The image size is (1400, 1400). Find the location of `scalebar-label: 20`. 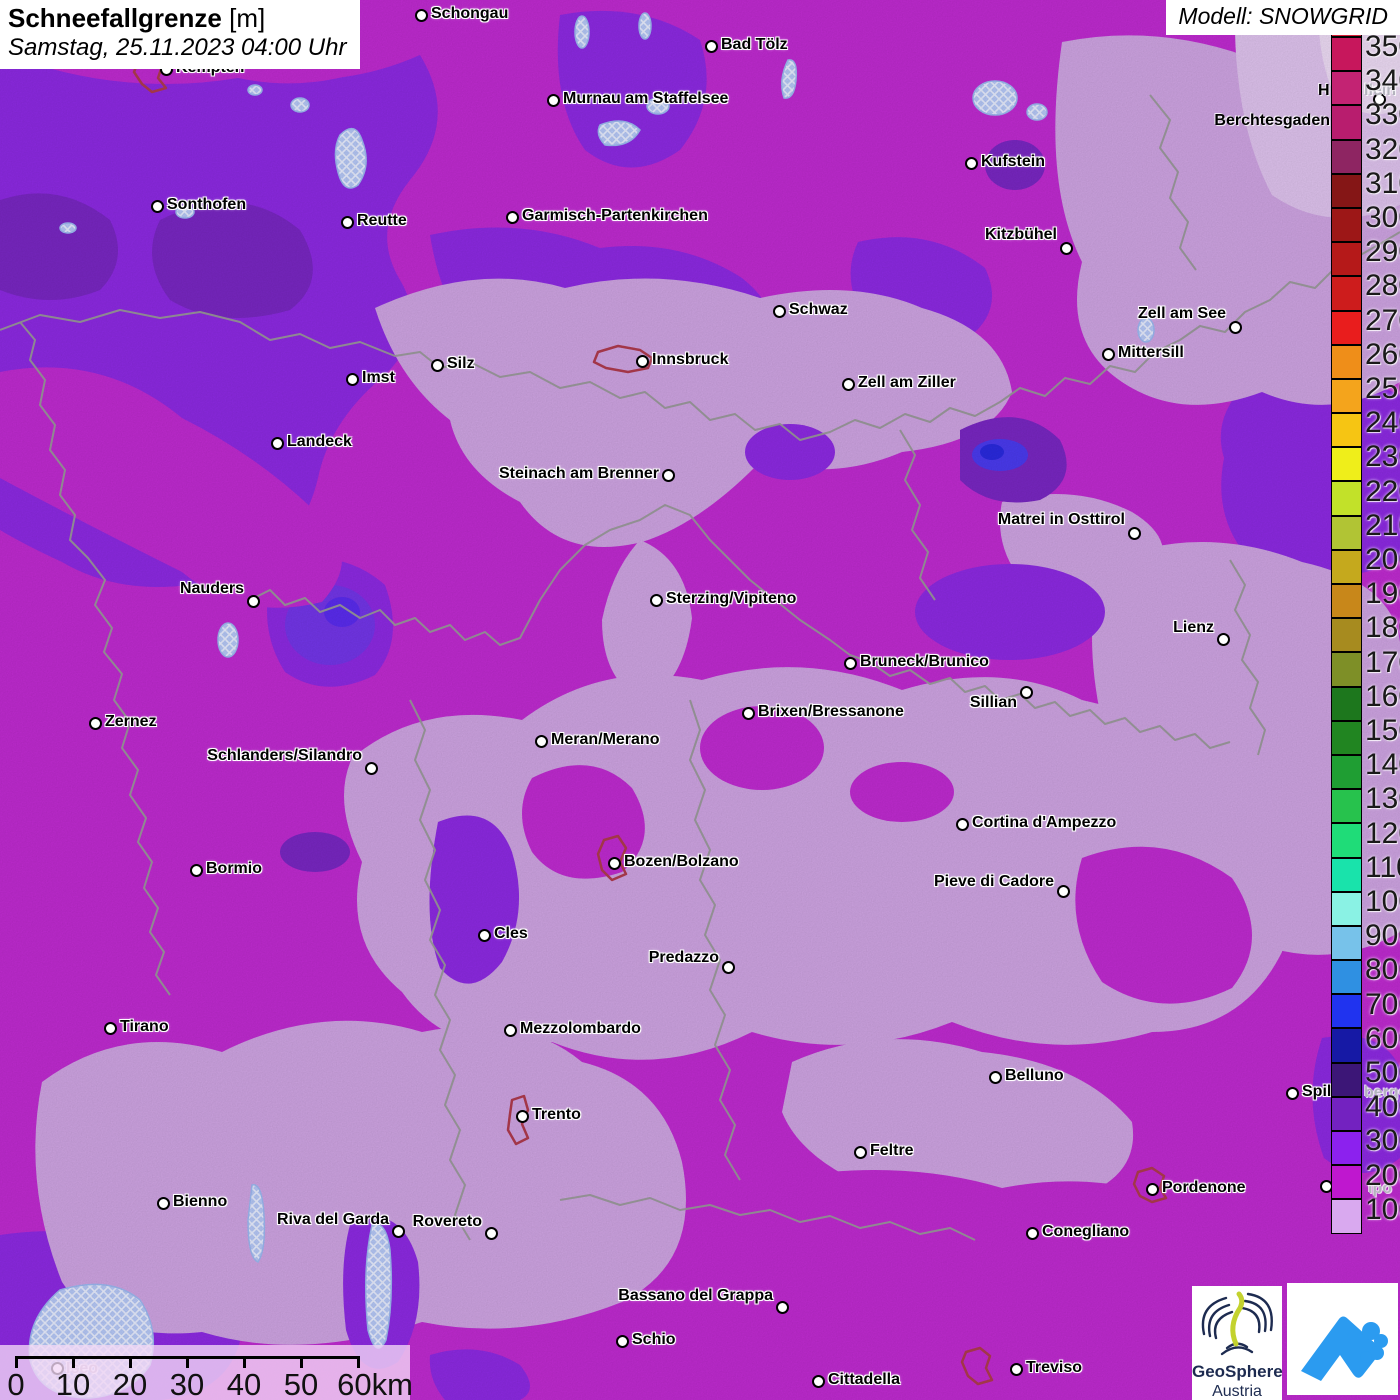

scalebar-label: 20 is located at coordinates (130, 1383).